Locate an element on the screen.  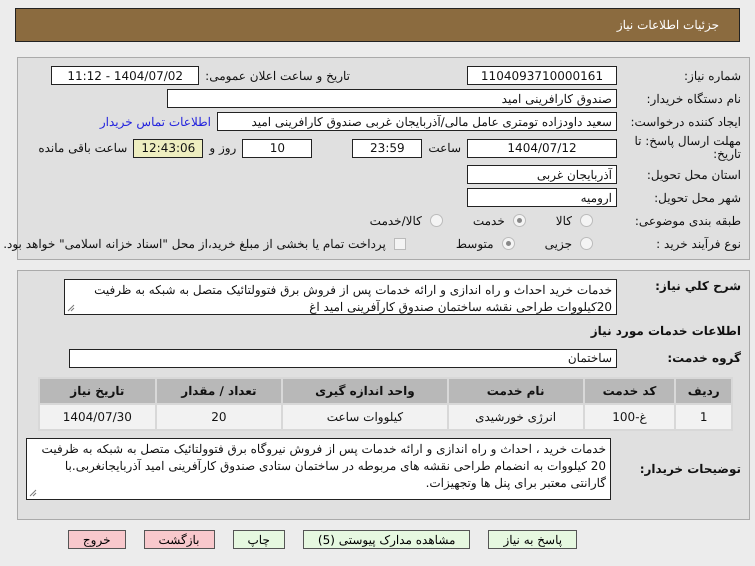
table-cell: غ-100 is located at coordinates (629, 417).